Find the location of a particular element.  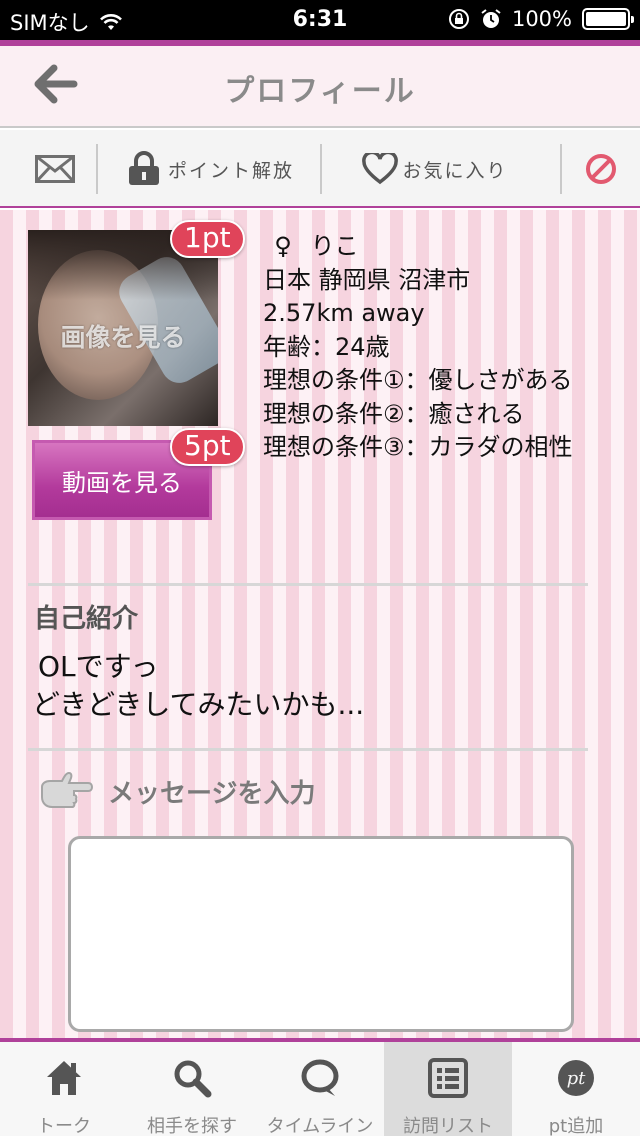

profile-age: 年齢：24歳 is located at coordinates (326, 346).